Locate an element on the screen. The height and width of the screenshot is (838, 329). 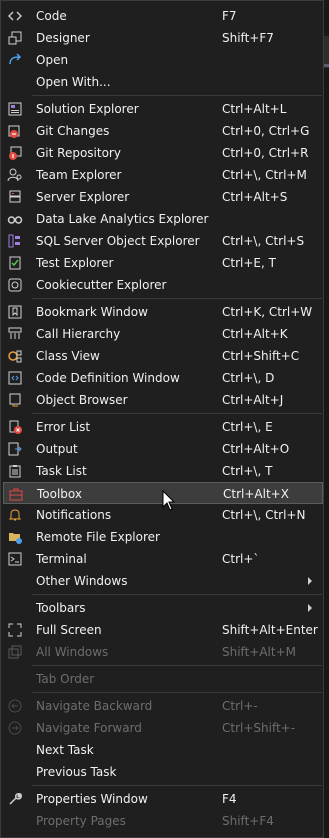
designer-icon is located at coordinates (15, 38).